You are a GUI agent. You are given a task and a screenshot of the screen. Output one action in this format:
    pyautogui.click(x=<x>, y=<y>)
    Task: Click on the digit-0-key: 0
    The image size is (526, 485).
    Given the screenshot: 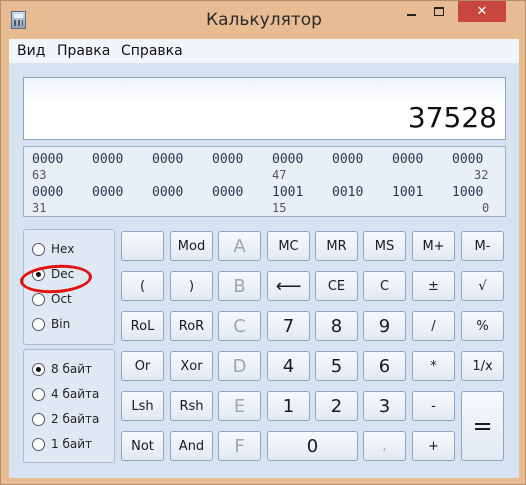 What is the action you would take?
    pyautogui.click(x=312, y=446)
    